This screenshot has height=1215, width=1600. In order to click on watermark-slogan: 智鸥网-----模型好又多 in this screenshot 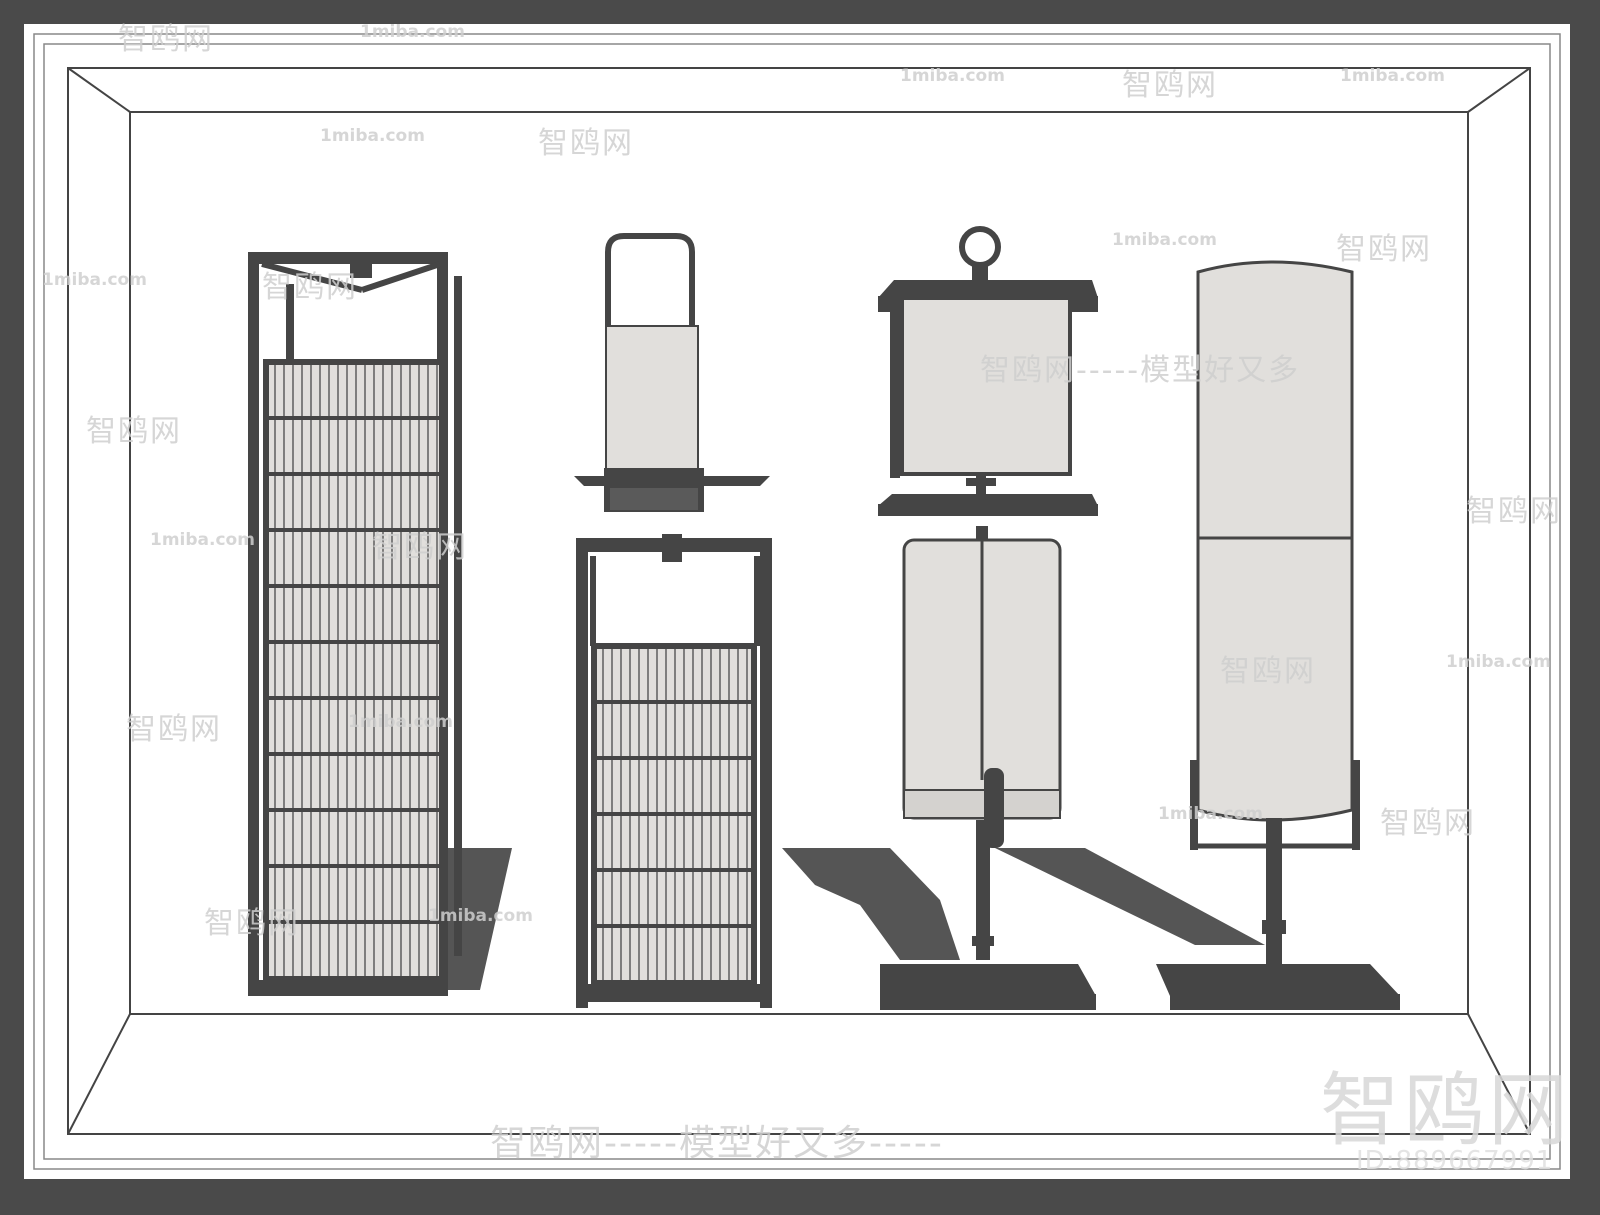, I will do `click(1140, 370)`.